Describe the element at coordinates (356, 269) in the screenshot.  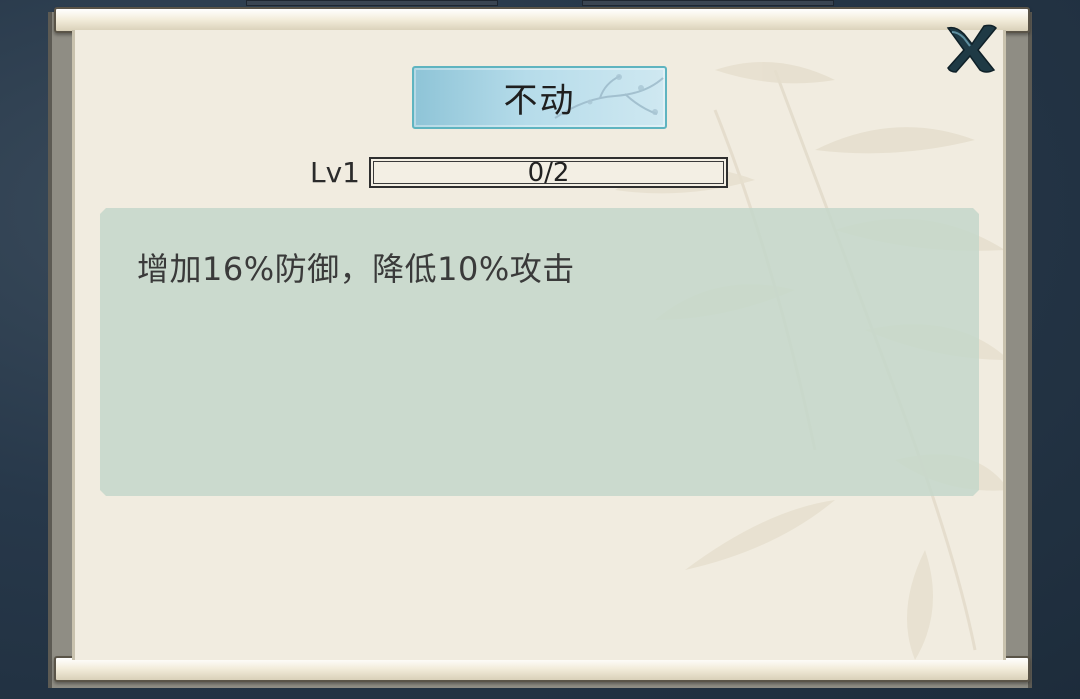
I see `skill-description: 增加16%防御，降低10%攻击` at that location.